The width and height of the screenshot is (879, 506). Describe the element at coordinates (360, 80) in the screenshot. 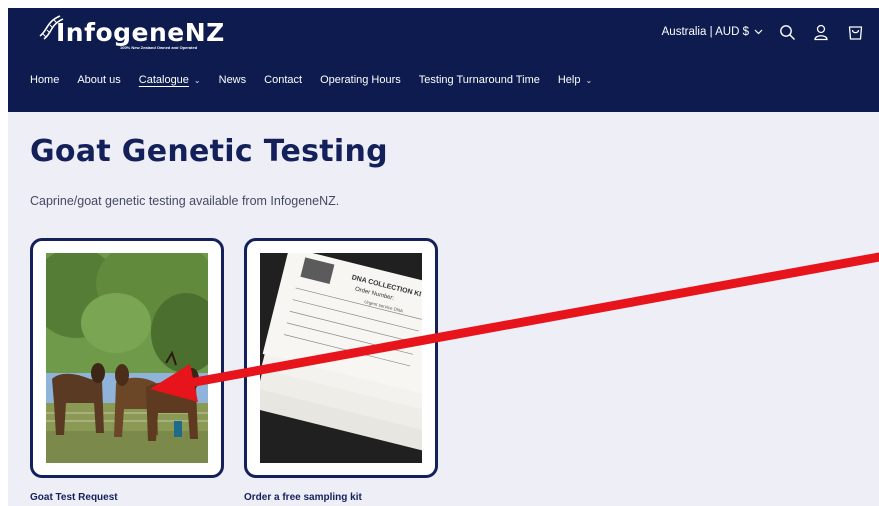

I see `nav-item-operating-hours: Operating Hours` at that location.